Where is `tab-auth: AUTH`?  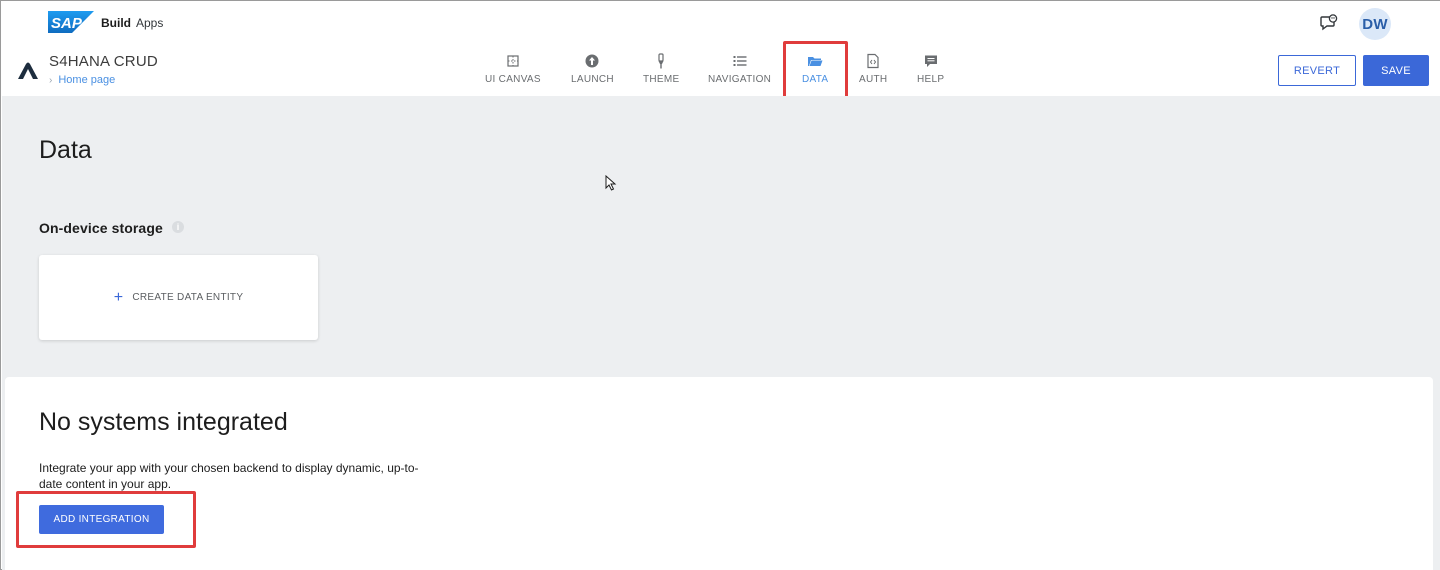
tab-auth: AUTH is located at coordinates (873, 73).